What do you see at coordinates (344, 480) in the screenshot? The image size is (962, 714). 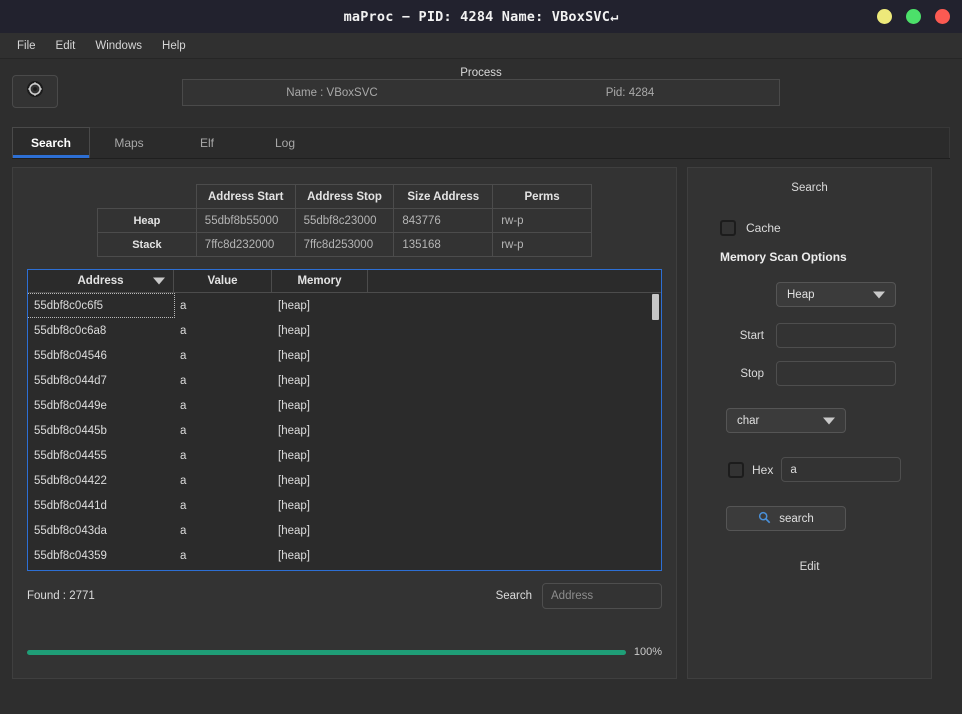 I see `table-row: 55dbf8c04422 a [heap]` at bounding box center [344, 480].